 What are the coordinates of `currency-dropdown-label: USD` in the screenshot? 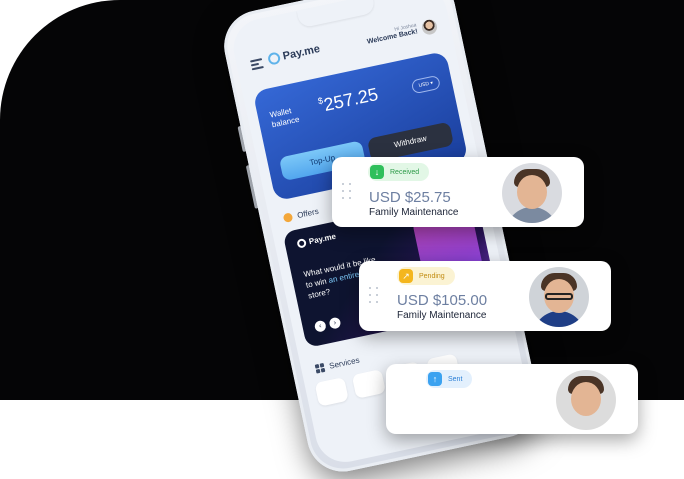 It's located at (424, 85).